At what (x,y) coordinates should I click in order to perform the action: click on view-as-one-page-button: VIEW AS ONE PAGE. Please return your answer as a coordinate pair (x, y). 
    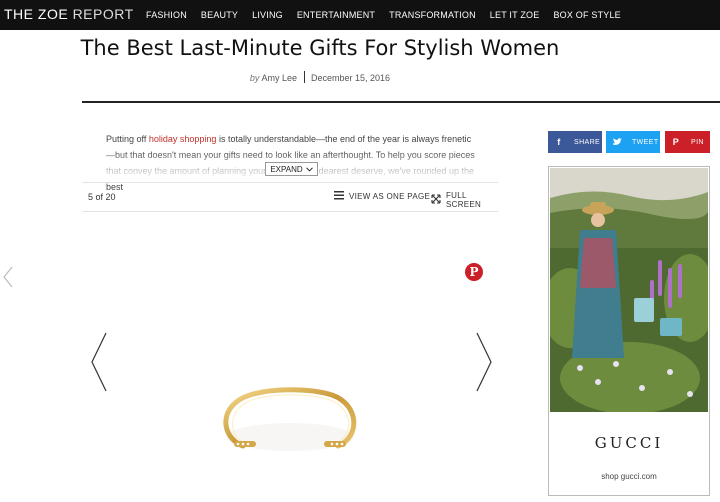
    Looking at the image, I should click on (382, 196).